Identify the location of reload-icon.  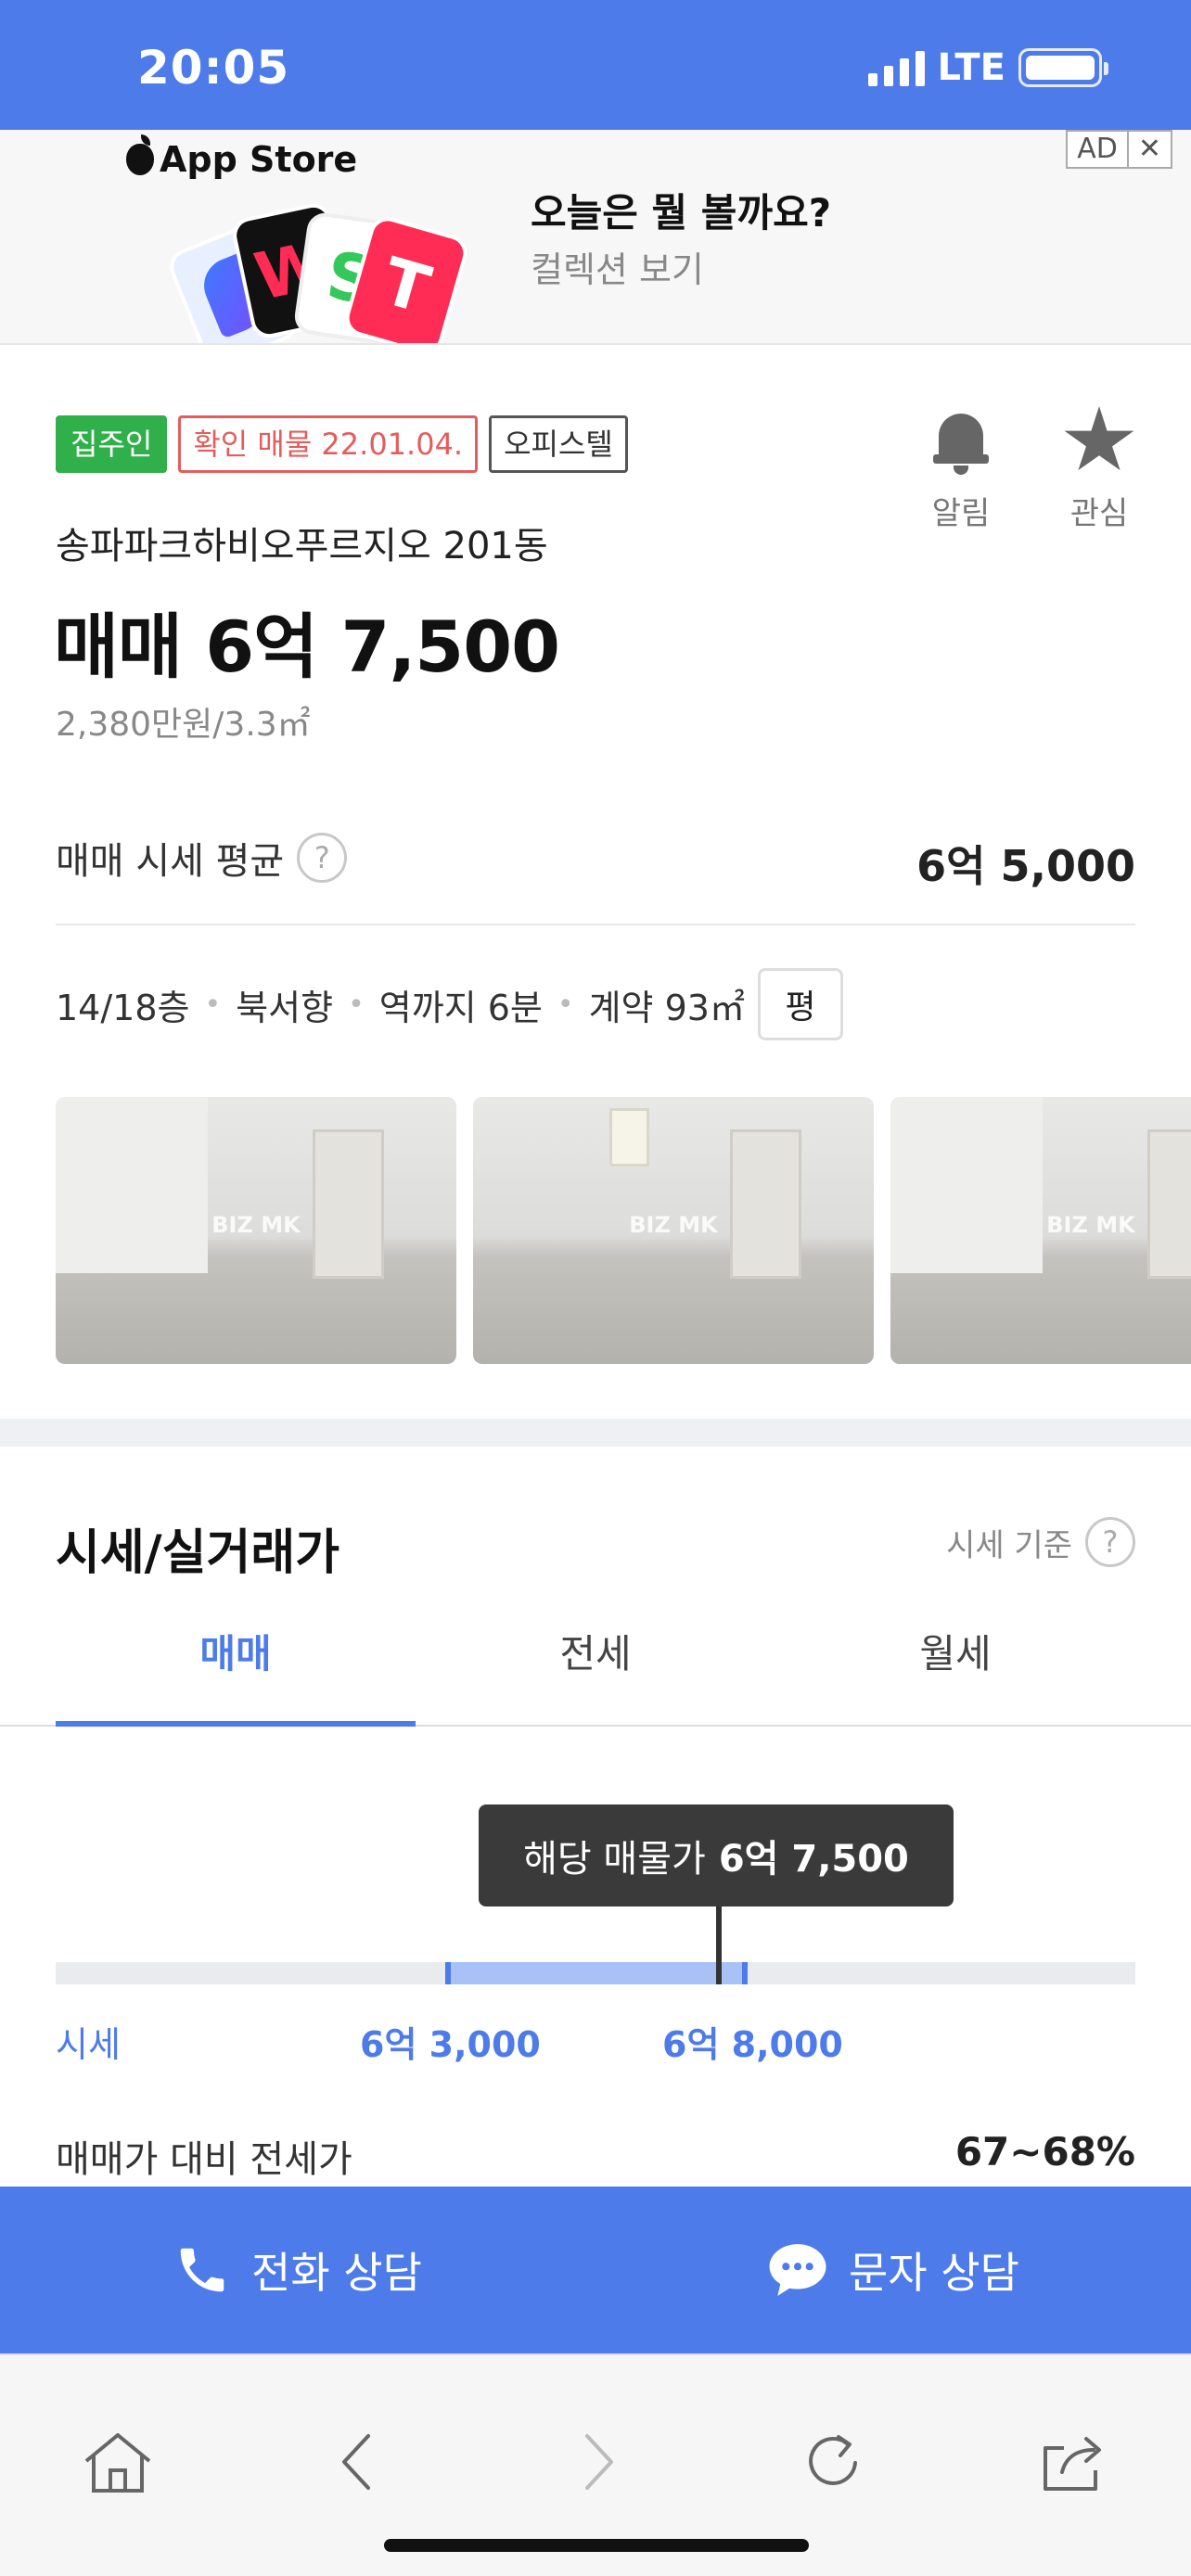
(834, 2462).